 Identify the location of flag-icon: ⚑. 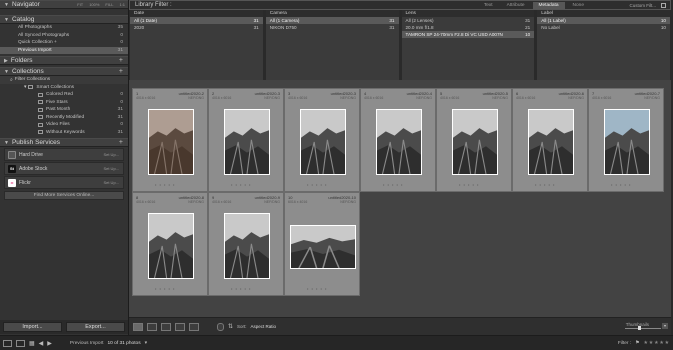
(637, 343).